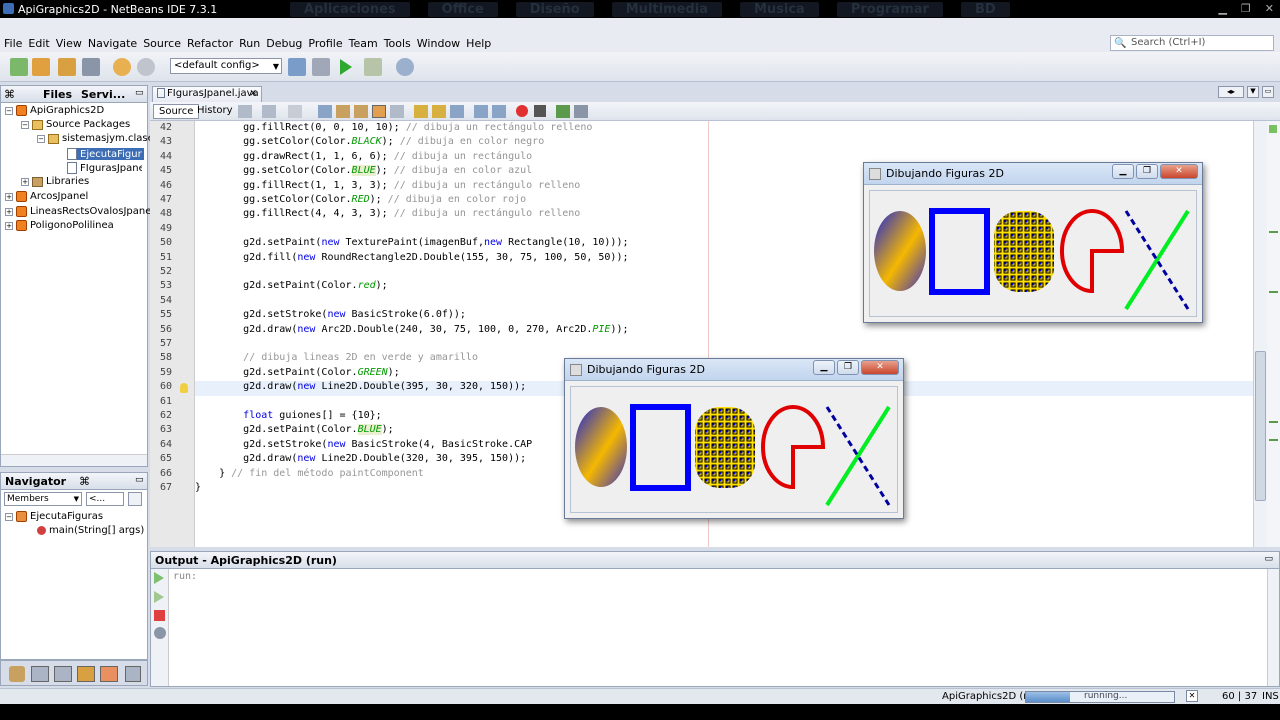  What do you see at coordinates (1192, 43) in the screenshot?
I see `search-input: 🔍 Search (Ctrl+I)` at bounding box center [1192, 43].